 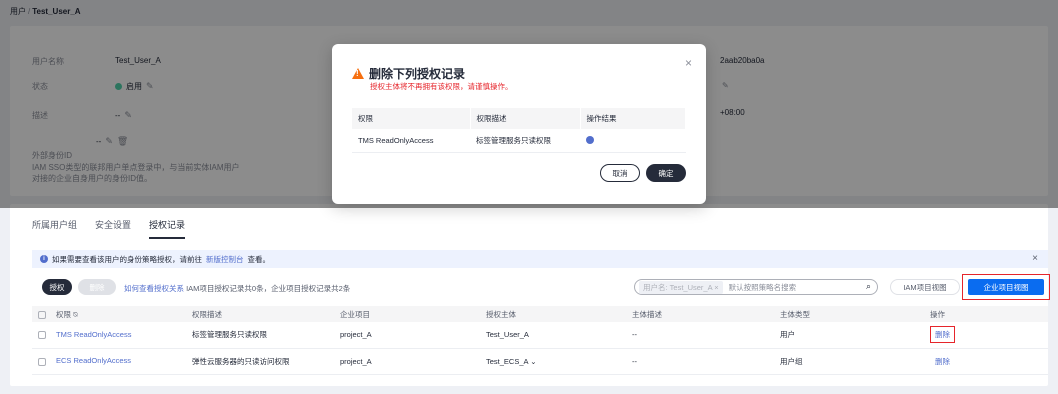 I want to click on dlg-col-result: 操作结果, so click(x=633, y=118).